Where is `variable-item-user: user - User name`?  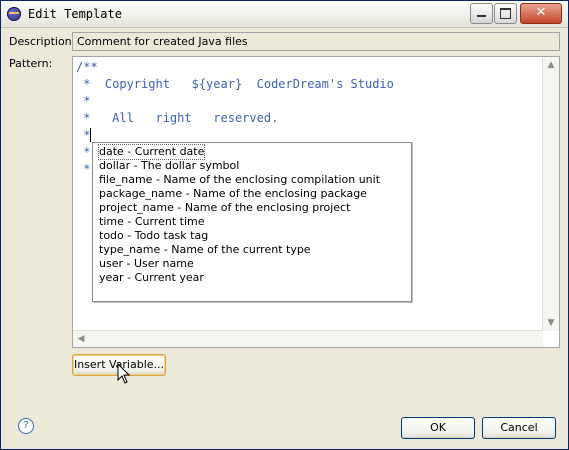 variable-item-user: user - User name is located at coordinates (146, 264).